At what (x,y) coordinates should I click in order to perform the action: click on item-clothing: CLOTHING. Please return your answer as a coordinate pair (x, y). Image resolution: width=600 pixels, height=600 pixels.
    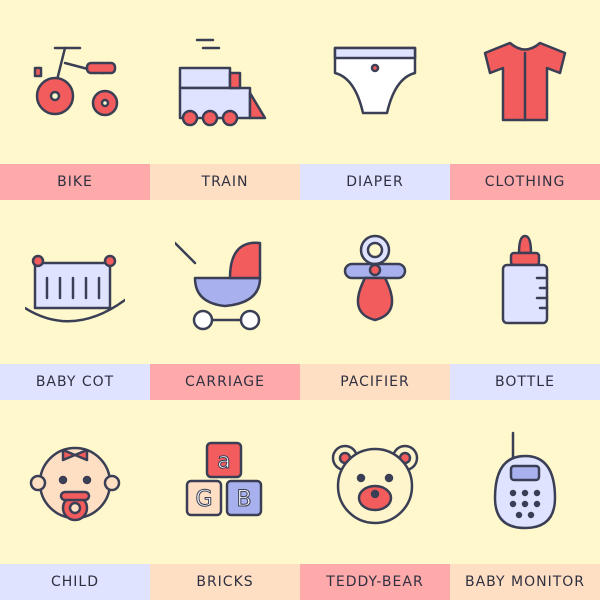
    Looking at the image, I should click on (525, 100).